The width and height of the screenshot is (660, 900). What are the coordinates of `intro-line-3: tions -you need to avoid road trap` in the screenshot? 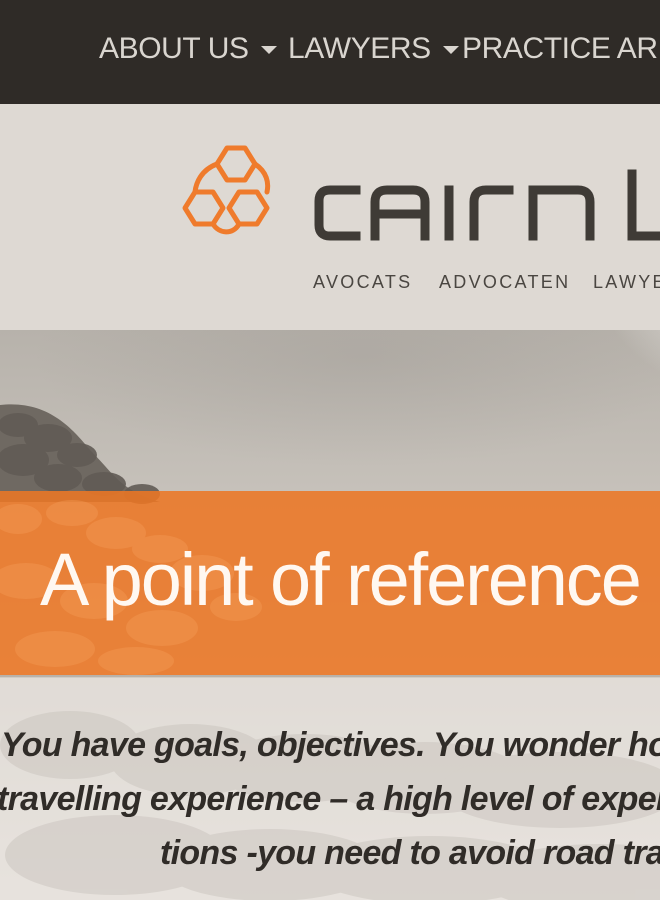 It's located at (410, 853).